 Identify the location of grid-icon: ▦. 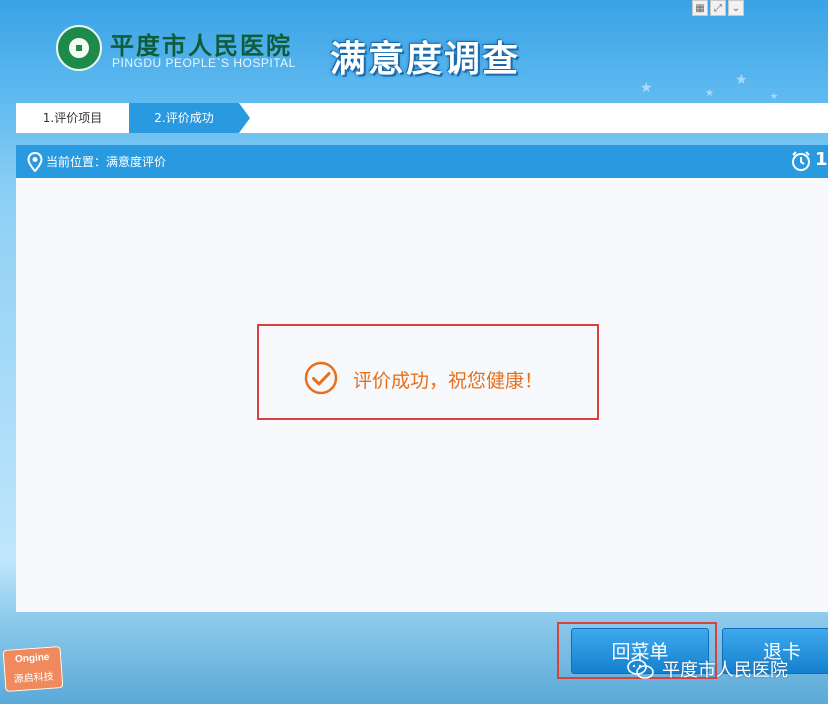
(700, 8).